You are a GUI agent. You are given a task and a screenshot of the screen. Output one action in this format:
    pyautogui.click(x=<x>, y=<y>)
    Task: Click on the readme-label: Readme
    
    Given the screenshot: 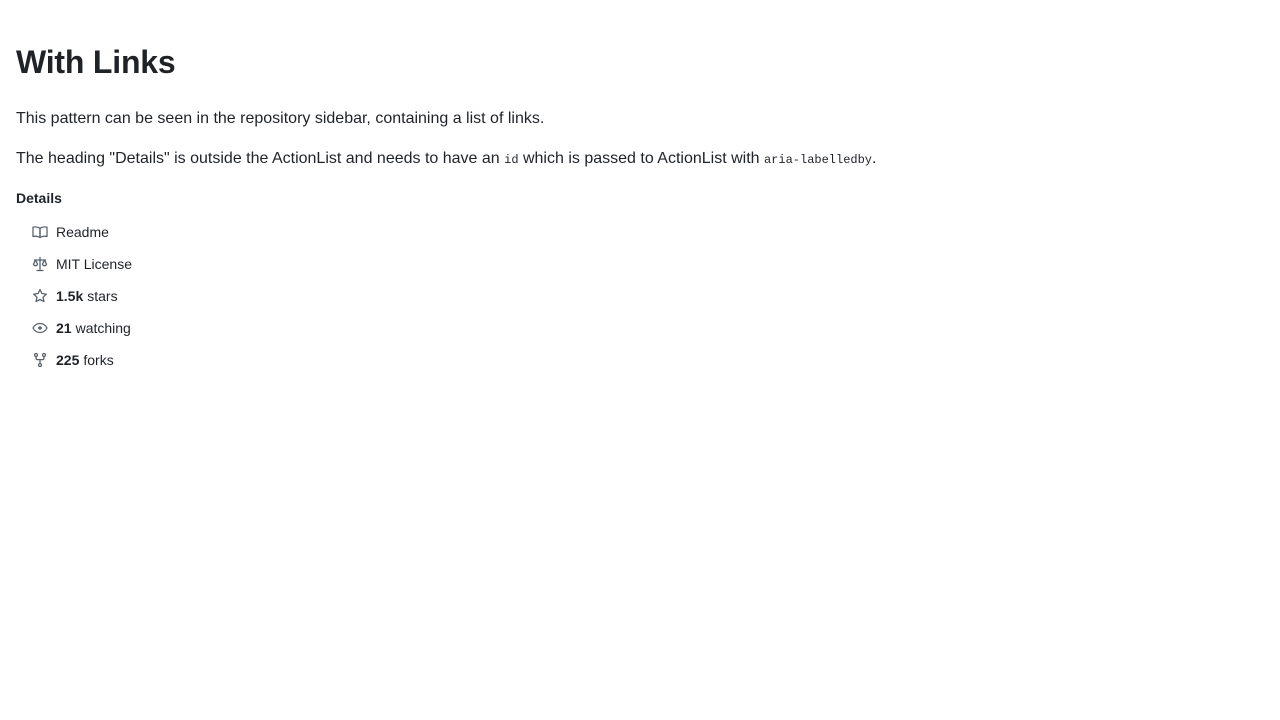 What is the action you would take?
    pyautogui.click(x=82, y=232)
    